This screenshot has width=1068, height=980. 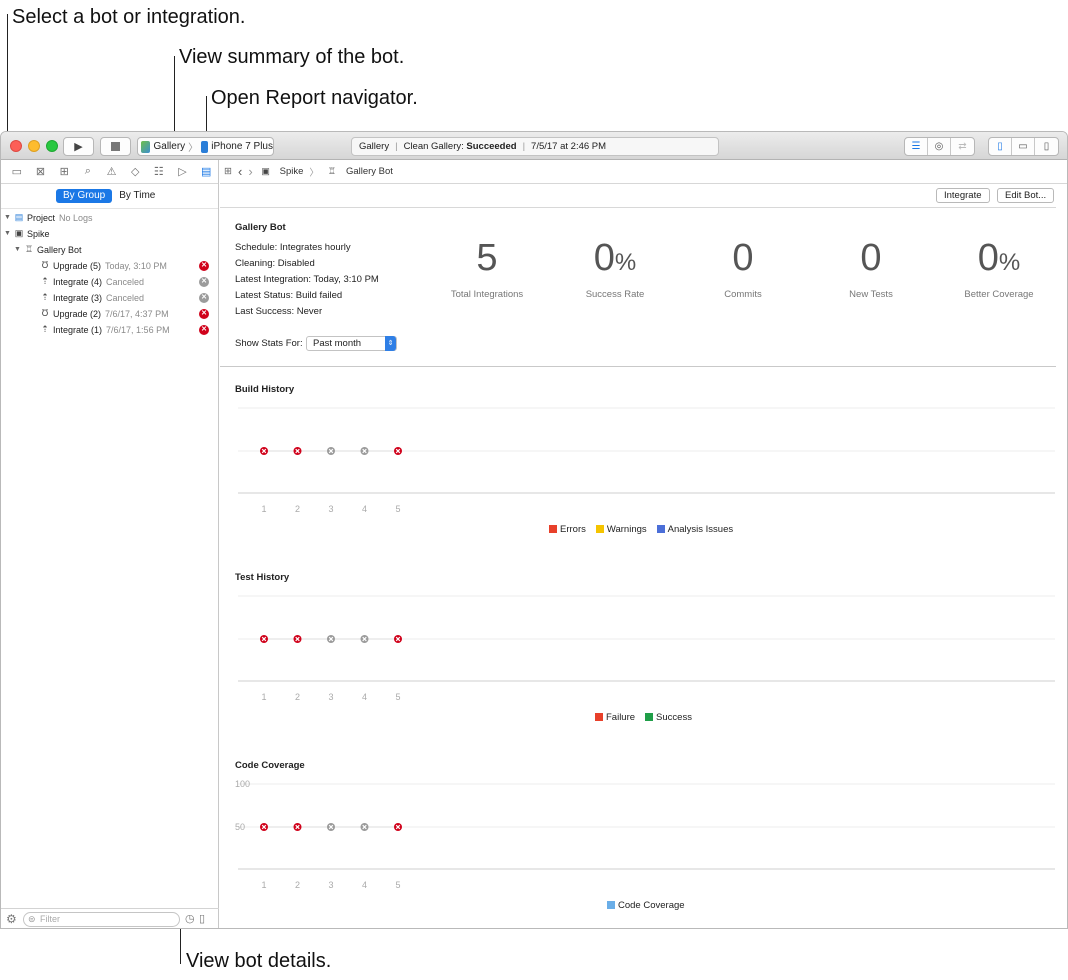 What do you see at coordinates (128, 281) in the screenshot?
I see `tree-row-integration: ⇡ Integrate (4) Canceled ✕` at bounding box center [128, 281].